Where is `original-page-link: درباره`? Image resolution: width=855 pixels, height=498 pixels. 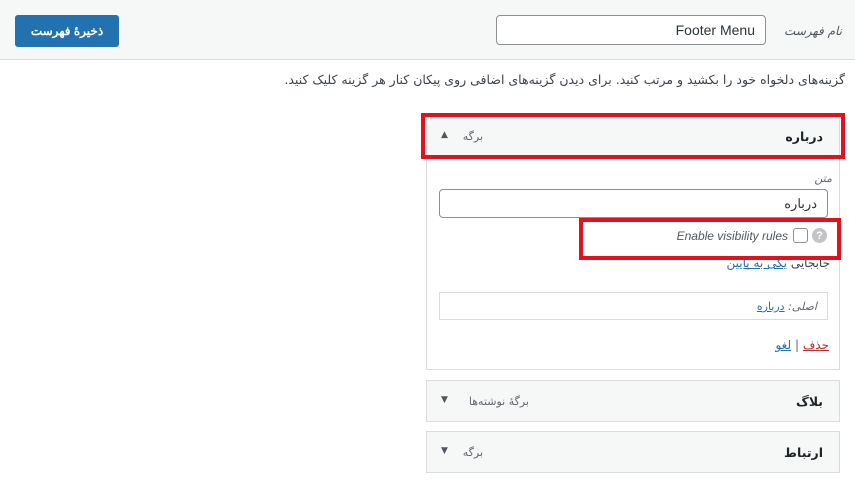 original-page-link: درباره is located at coordinates (771, 306).